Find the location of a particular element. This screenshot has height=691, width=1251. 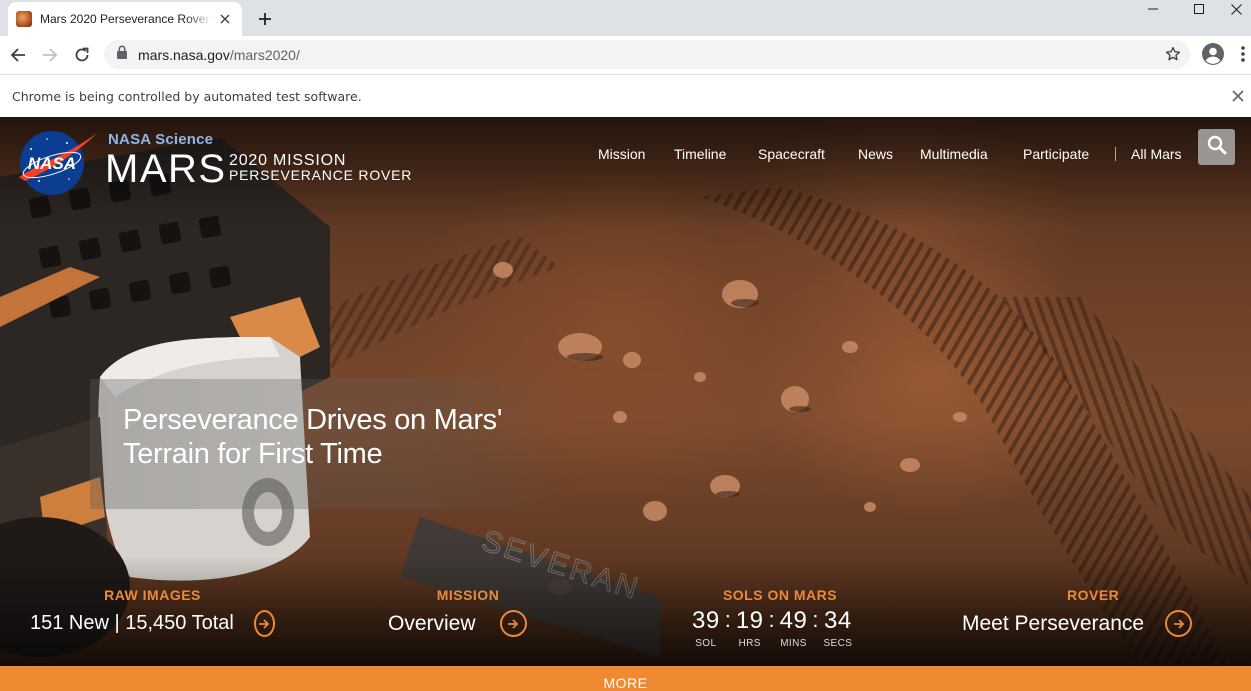

browser-menu-icon is located at coordinates (1243, 54).